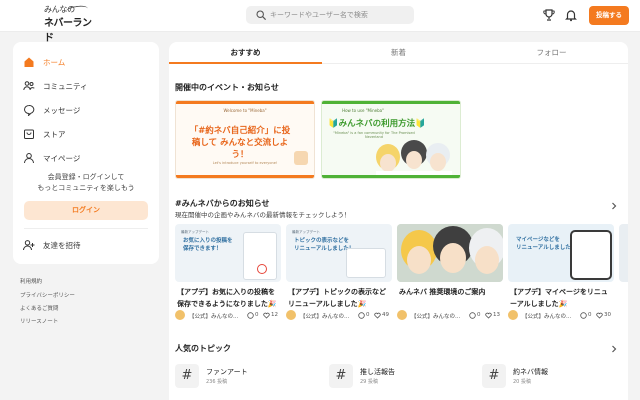 The image size is (640, 400). Describe the element at coordinates (86, 210) in the screenshot. I see `login-button: ログイン` at that location.